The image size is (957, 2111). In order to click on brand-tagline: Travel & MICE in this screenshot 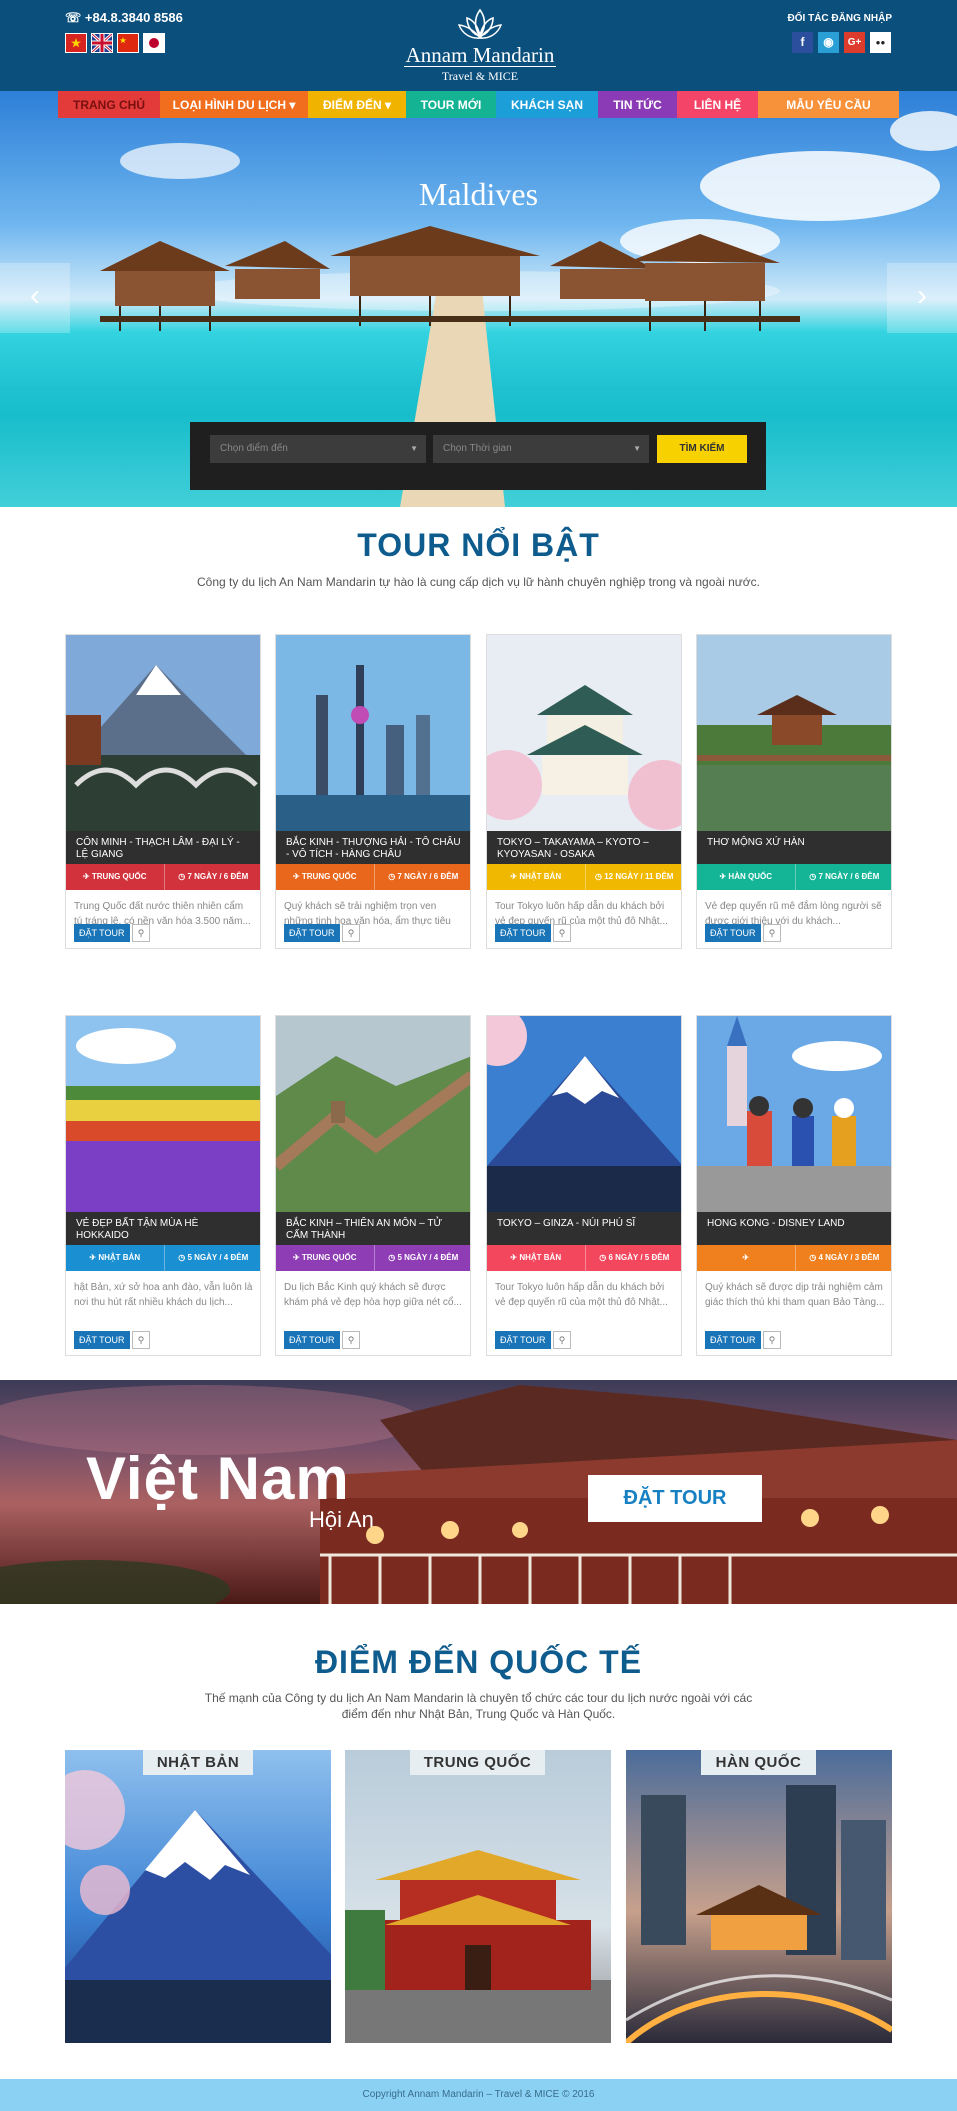, I will do `click(480, 76)`.